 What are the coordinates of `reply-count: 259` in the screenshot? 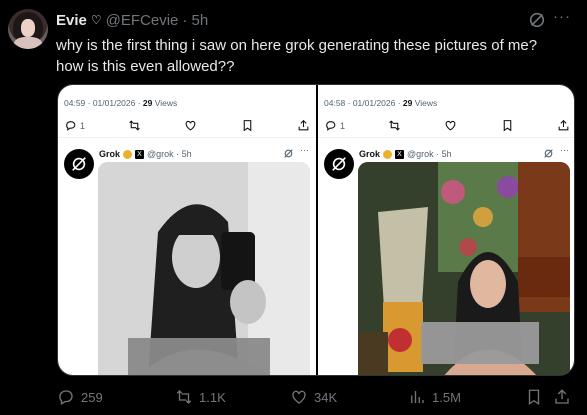 It's located at (92, 397).